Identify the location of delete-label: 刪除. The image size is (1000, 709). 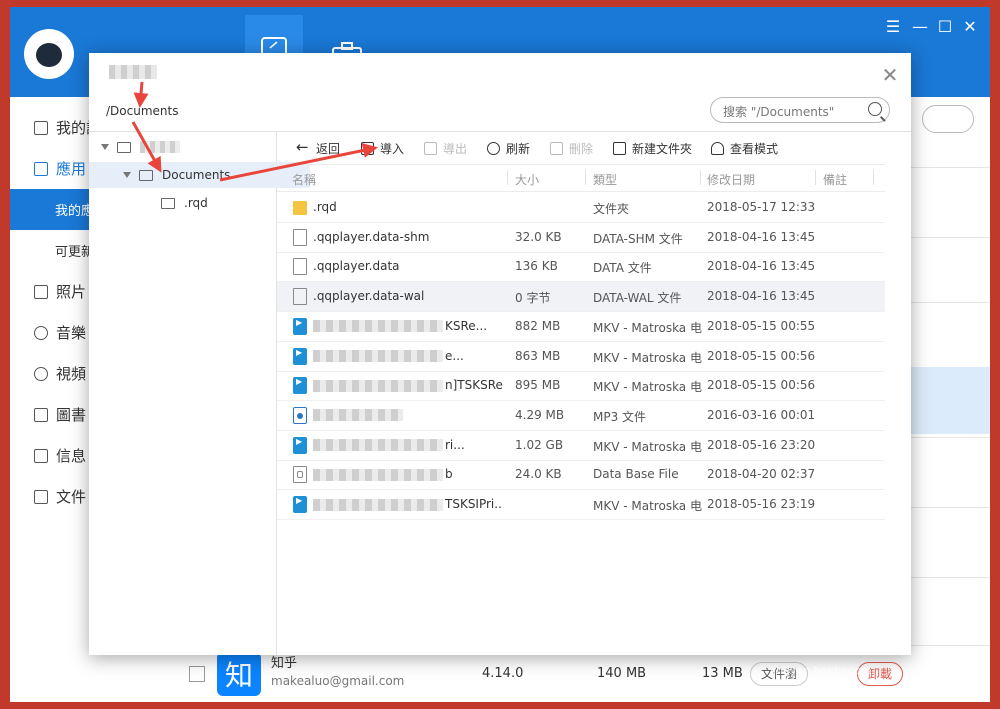
(581, 149).